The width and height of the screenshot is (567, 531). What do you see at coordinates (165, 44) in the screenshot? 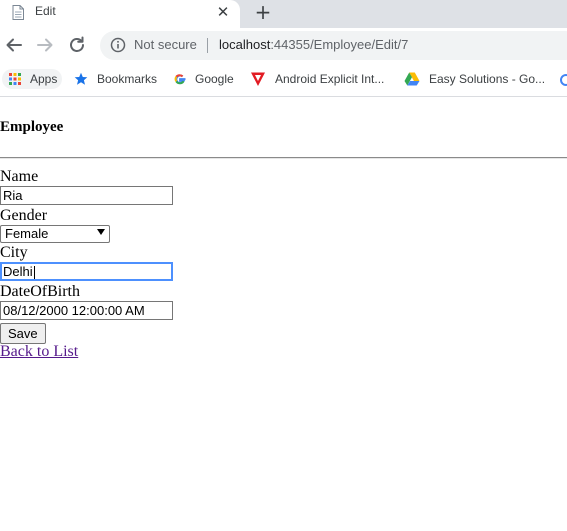
I see `security-status: Not secure` at bounding box center [165, 44].